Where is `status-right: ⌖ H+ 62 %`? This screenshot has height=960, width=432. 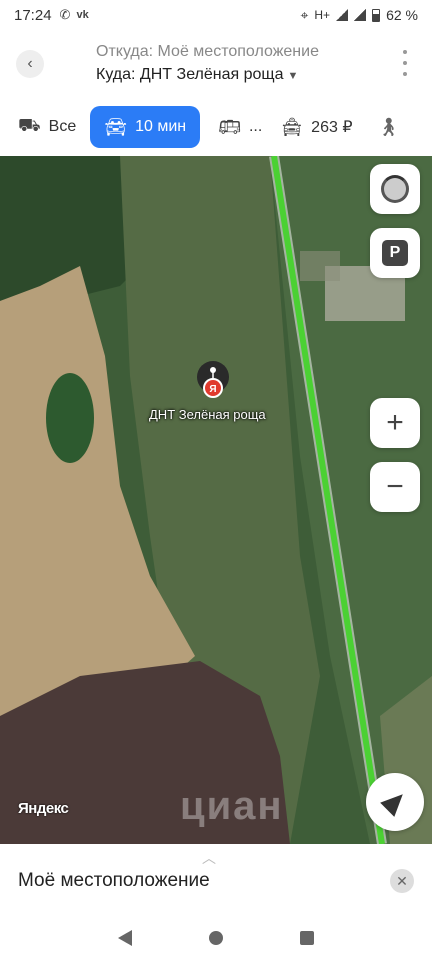 status-right: ⌖ H+ 62 % is located at coordinates (360, 15).